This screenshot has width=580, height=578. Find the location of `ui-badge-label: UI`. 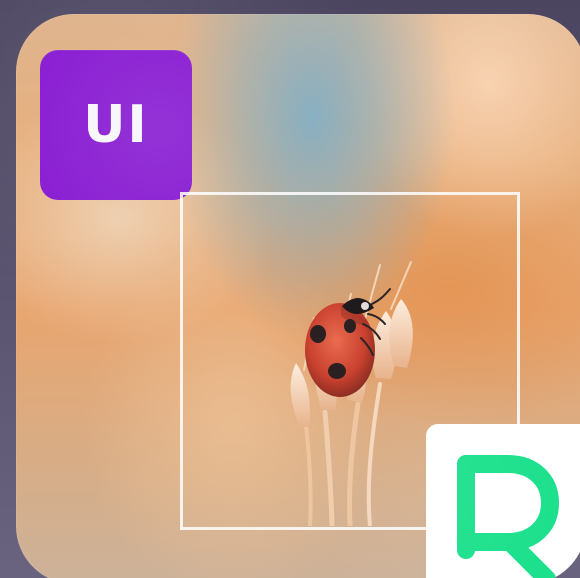

ui-badge-label: UI is located at coordinates (116, 125).